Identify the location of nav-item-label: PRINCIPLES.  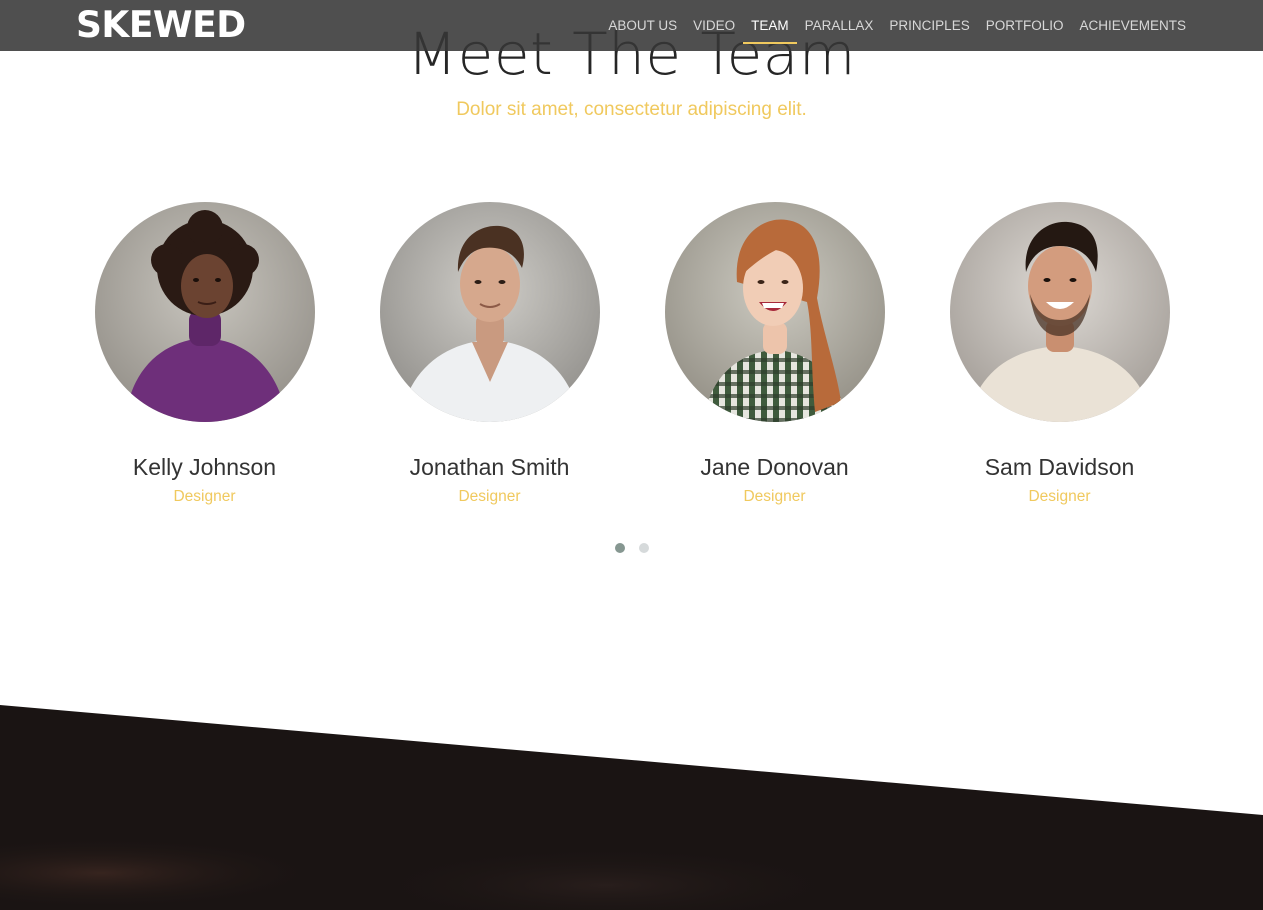
(929, 25).